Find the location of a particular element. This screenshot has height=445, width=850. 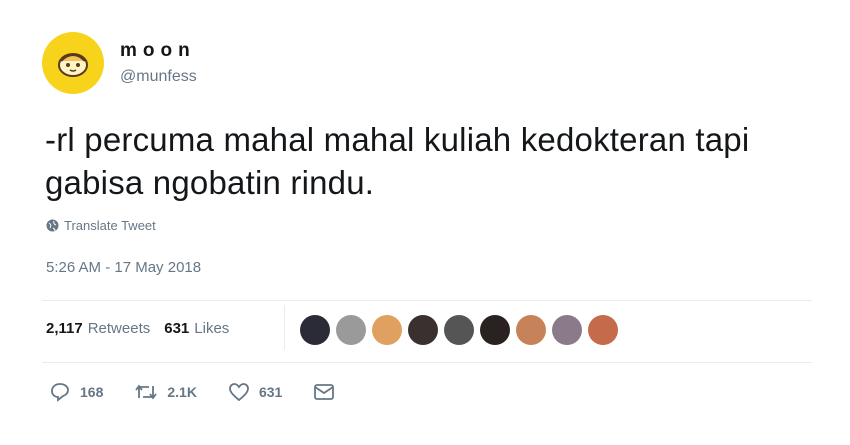

user-handle: @munfess is located at coordinates (158, 77).